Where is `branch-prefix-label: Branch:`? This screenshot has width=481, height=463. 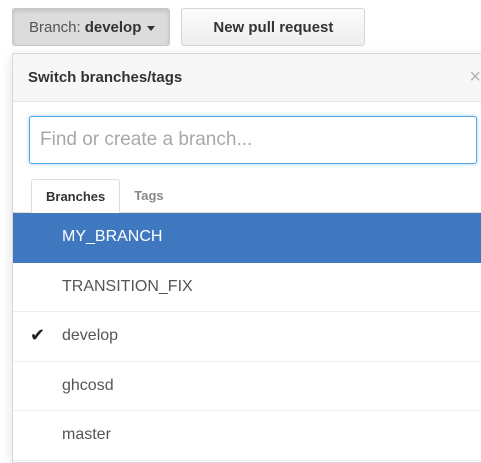 branch-prefix-label: Branch: is located at coordinates (55, 27).